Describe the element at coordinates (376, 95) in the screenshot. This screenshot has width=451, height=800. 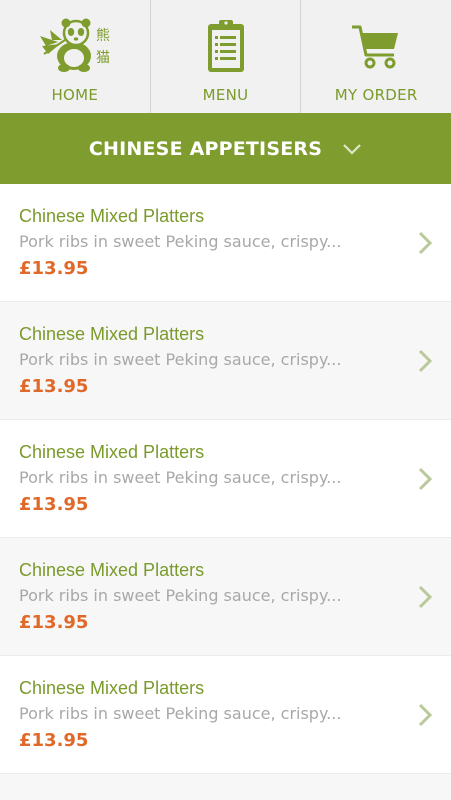
I see `nav-my-order-label: MY ORDER` at that location.